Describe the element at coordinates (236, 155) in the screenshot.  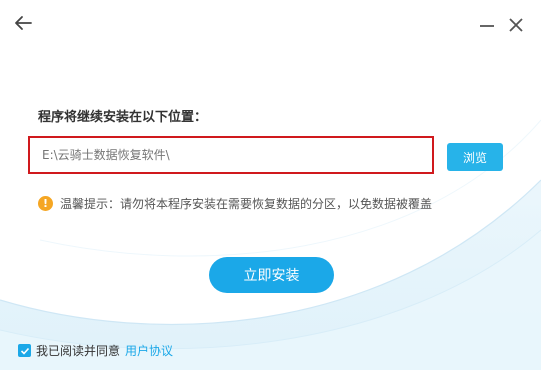
I see `install-path-input` at that location.